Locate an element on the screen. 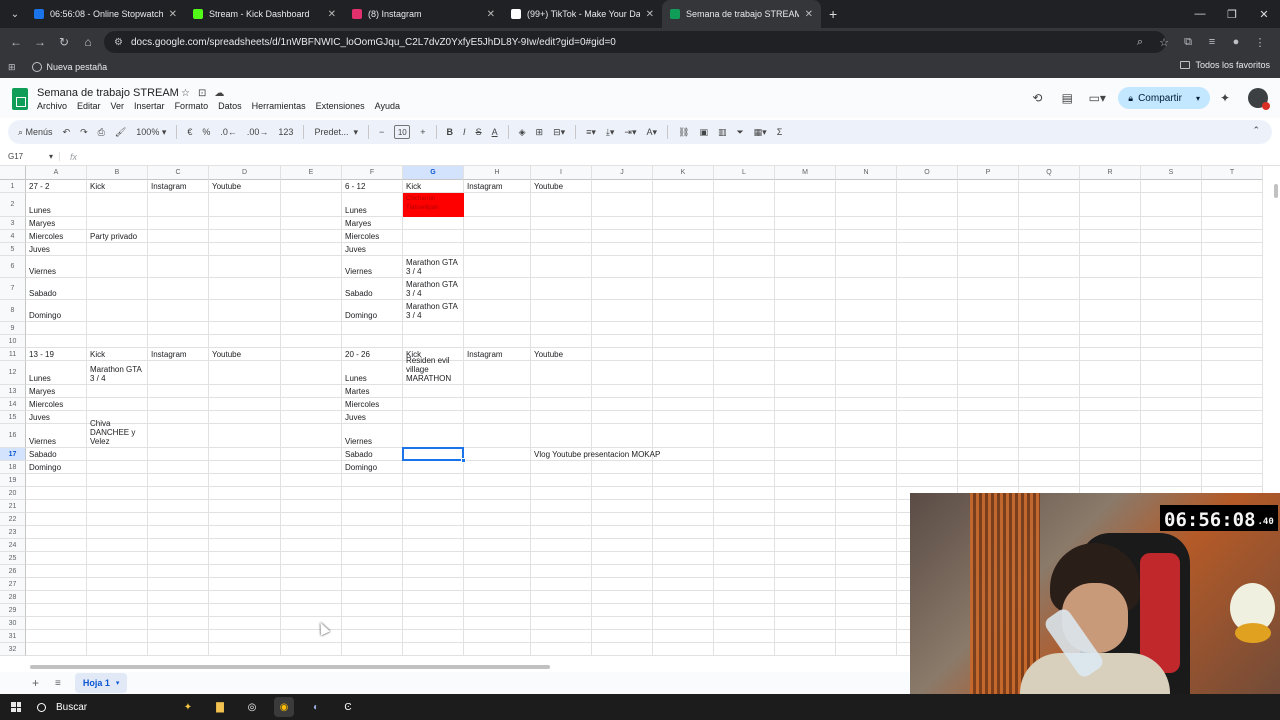 This screenshot has height=720, width=1280. row-header: 9 is located at coordinates (13, 328).